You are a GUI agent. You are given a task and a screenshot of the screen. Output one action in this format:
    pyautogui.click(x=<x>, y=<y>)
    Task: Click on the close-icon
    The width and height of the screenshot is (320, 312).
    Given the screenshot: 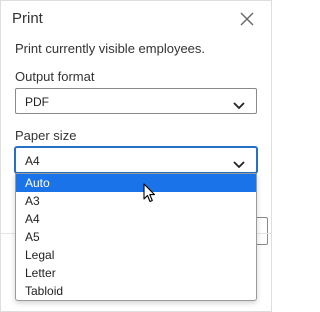 What is the action you would take?
    pyautogui.click(x=247, y=19)
    